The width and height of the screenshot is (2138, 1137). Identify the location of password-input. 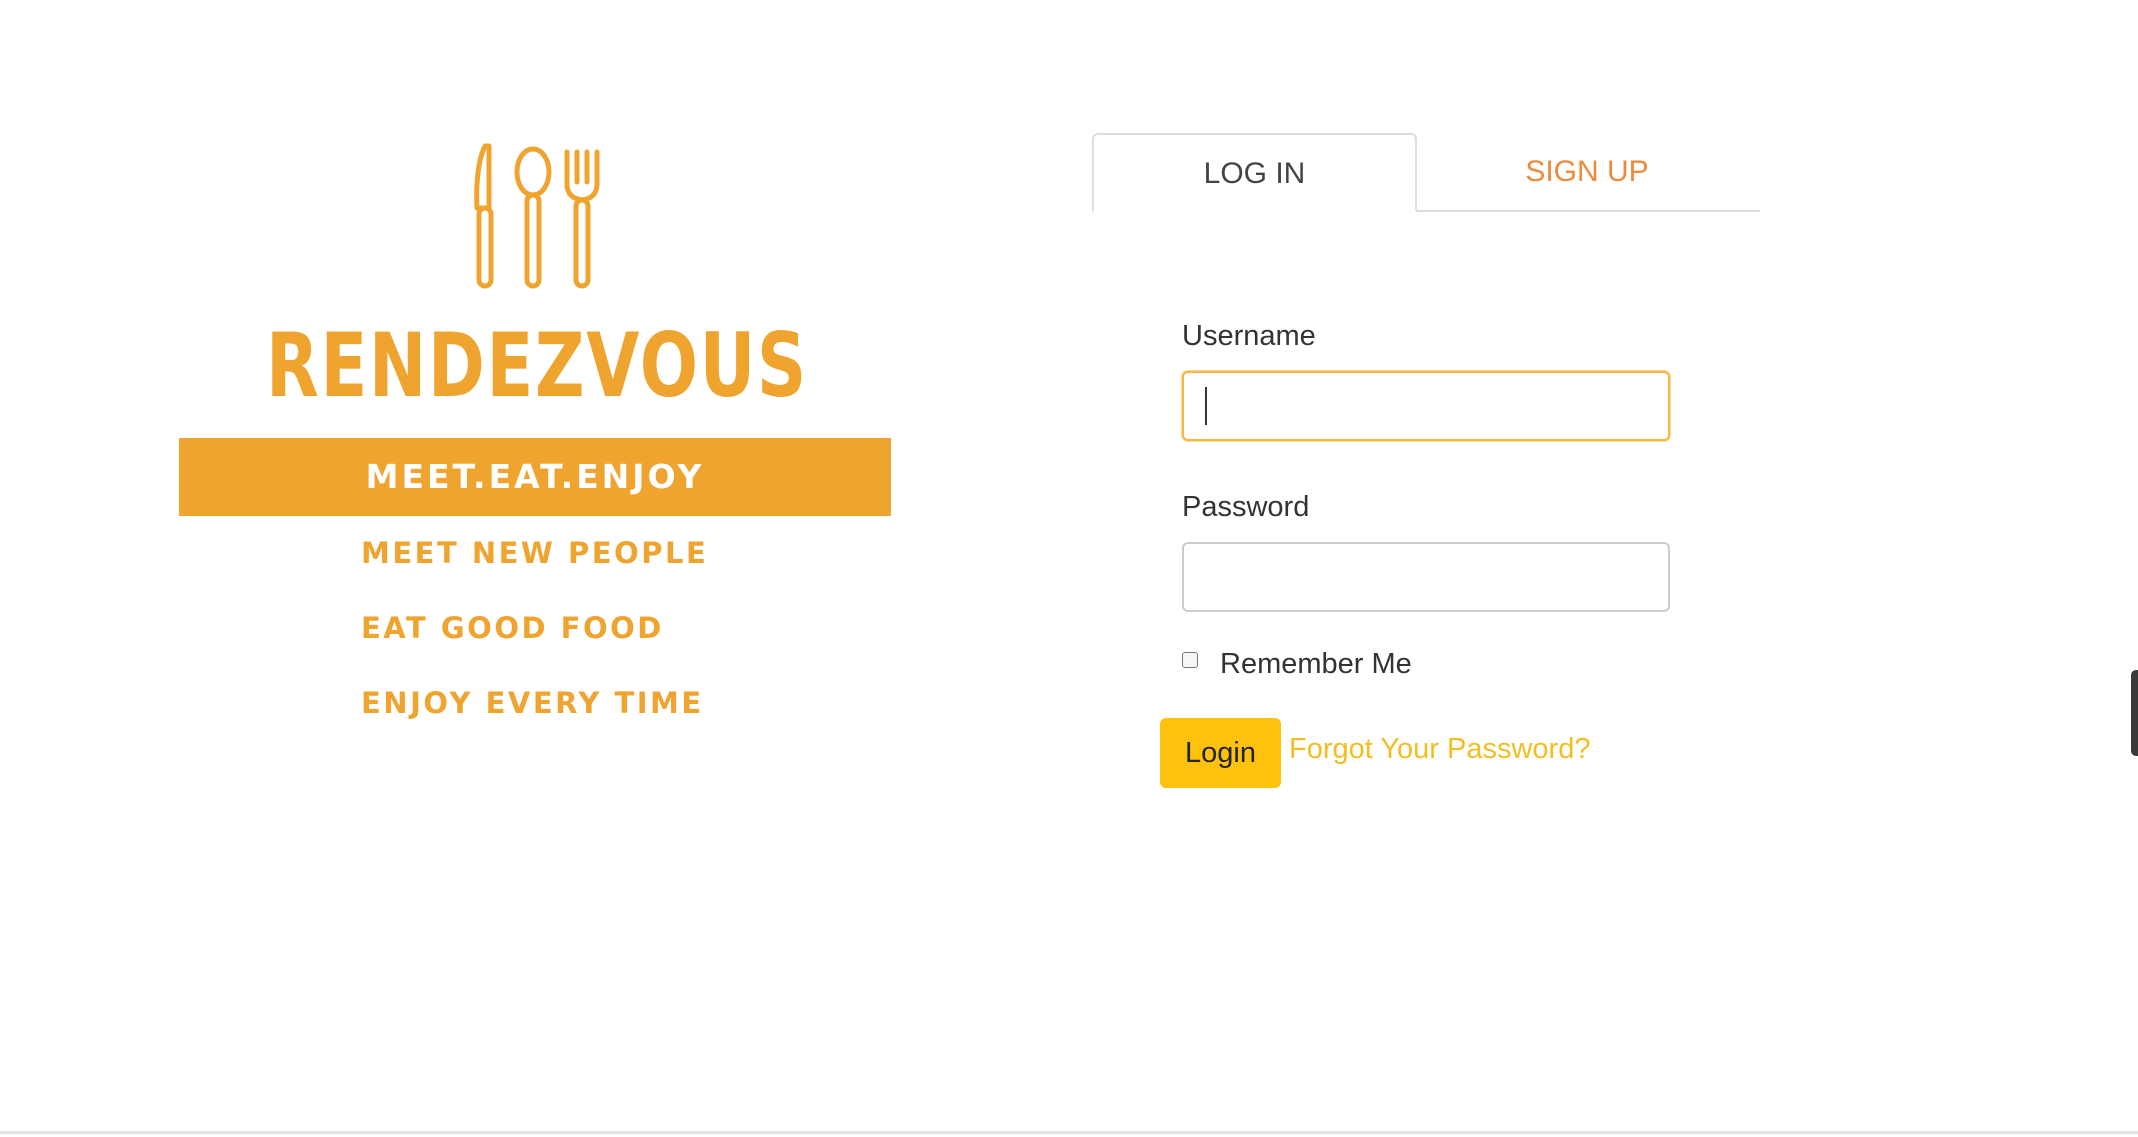
(1426, 577).